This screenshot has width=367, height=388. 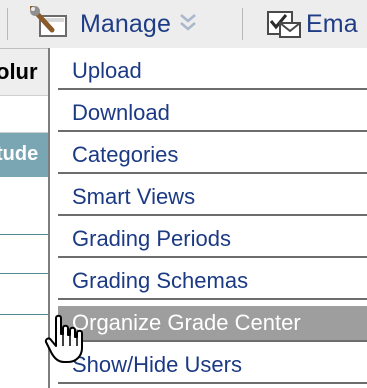 I want to click on column-header-cell: olur, so click(x=24, y=72).